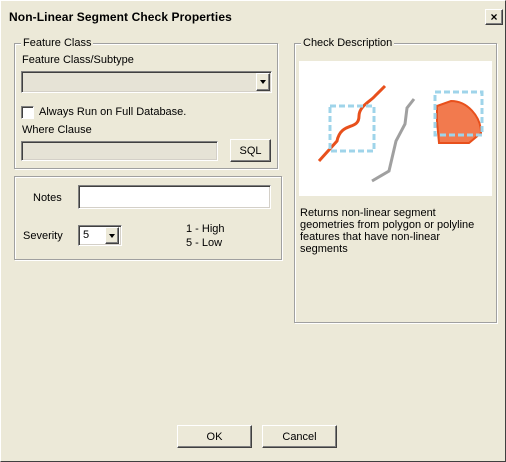 The width and height of the screenshot is (506, 462). I want to click on feature-class-subtype-label: Feature Class/Subtype, so click(78, 60).